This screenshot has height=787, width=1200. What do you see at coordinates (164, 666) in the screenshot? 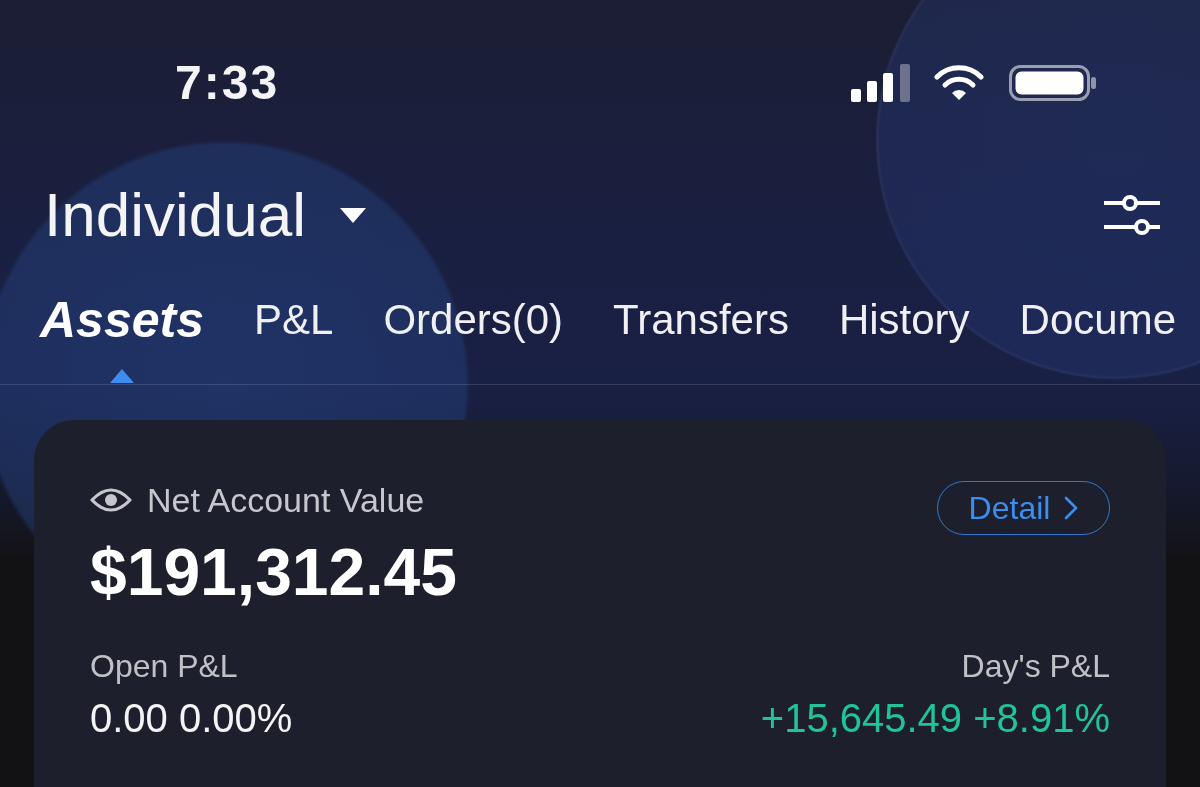
I see `metric-label: Open P&L` at bounding box center [164, 666].